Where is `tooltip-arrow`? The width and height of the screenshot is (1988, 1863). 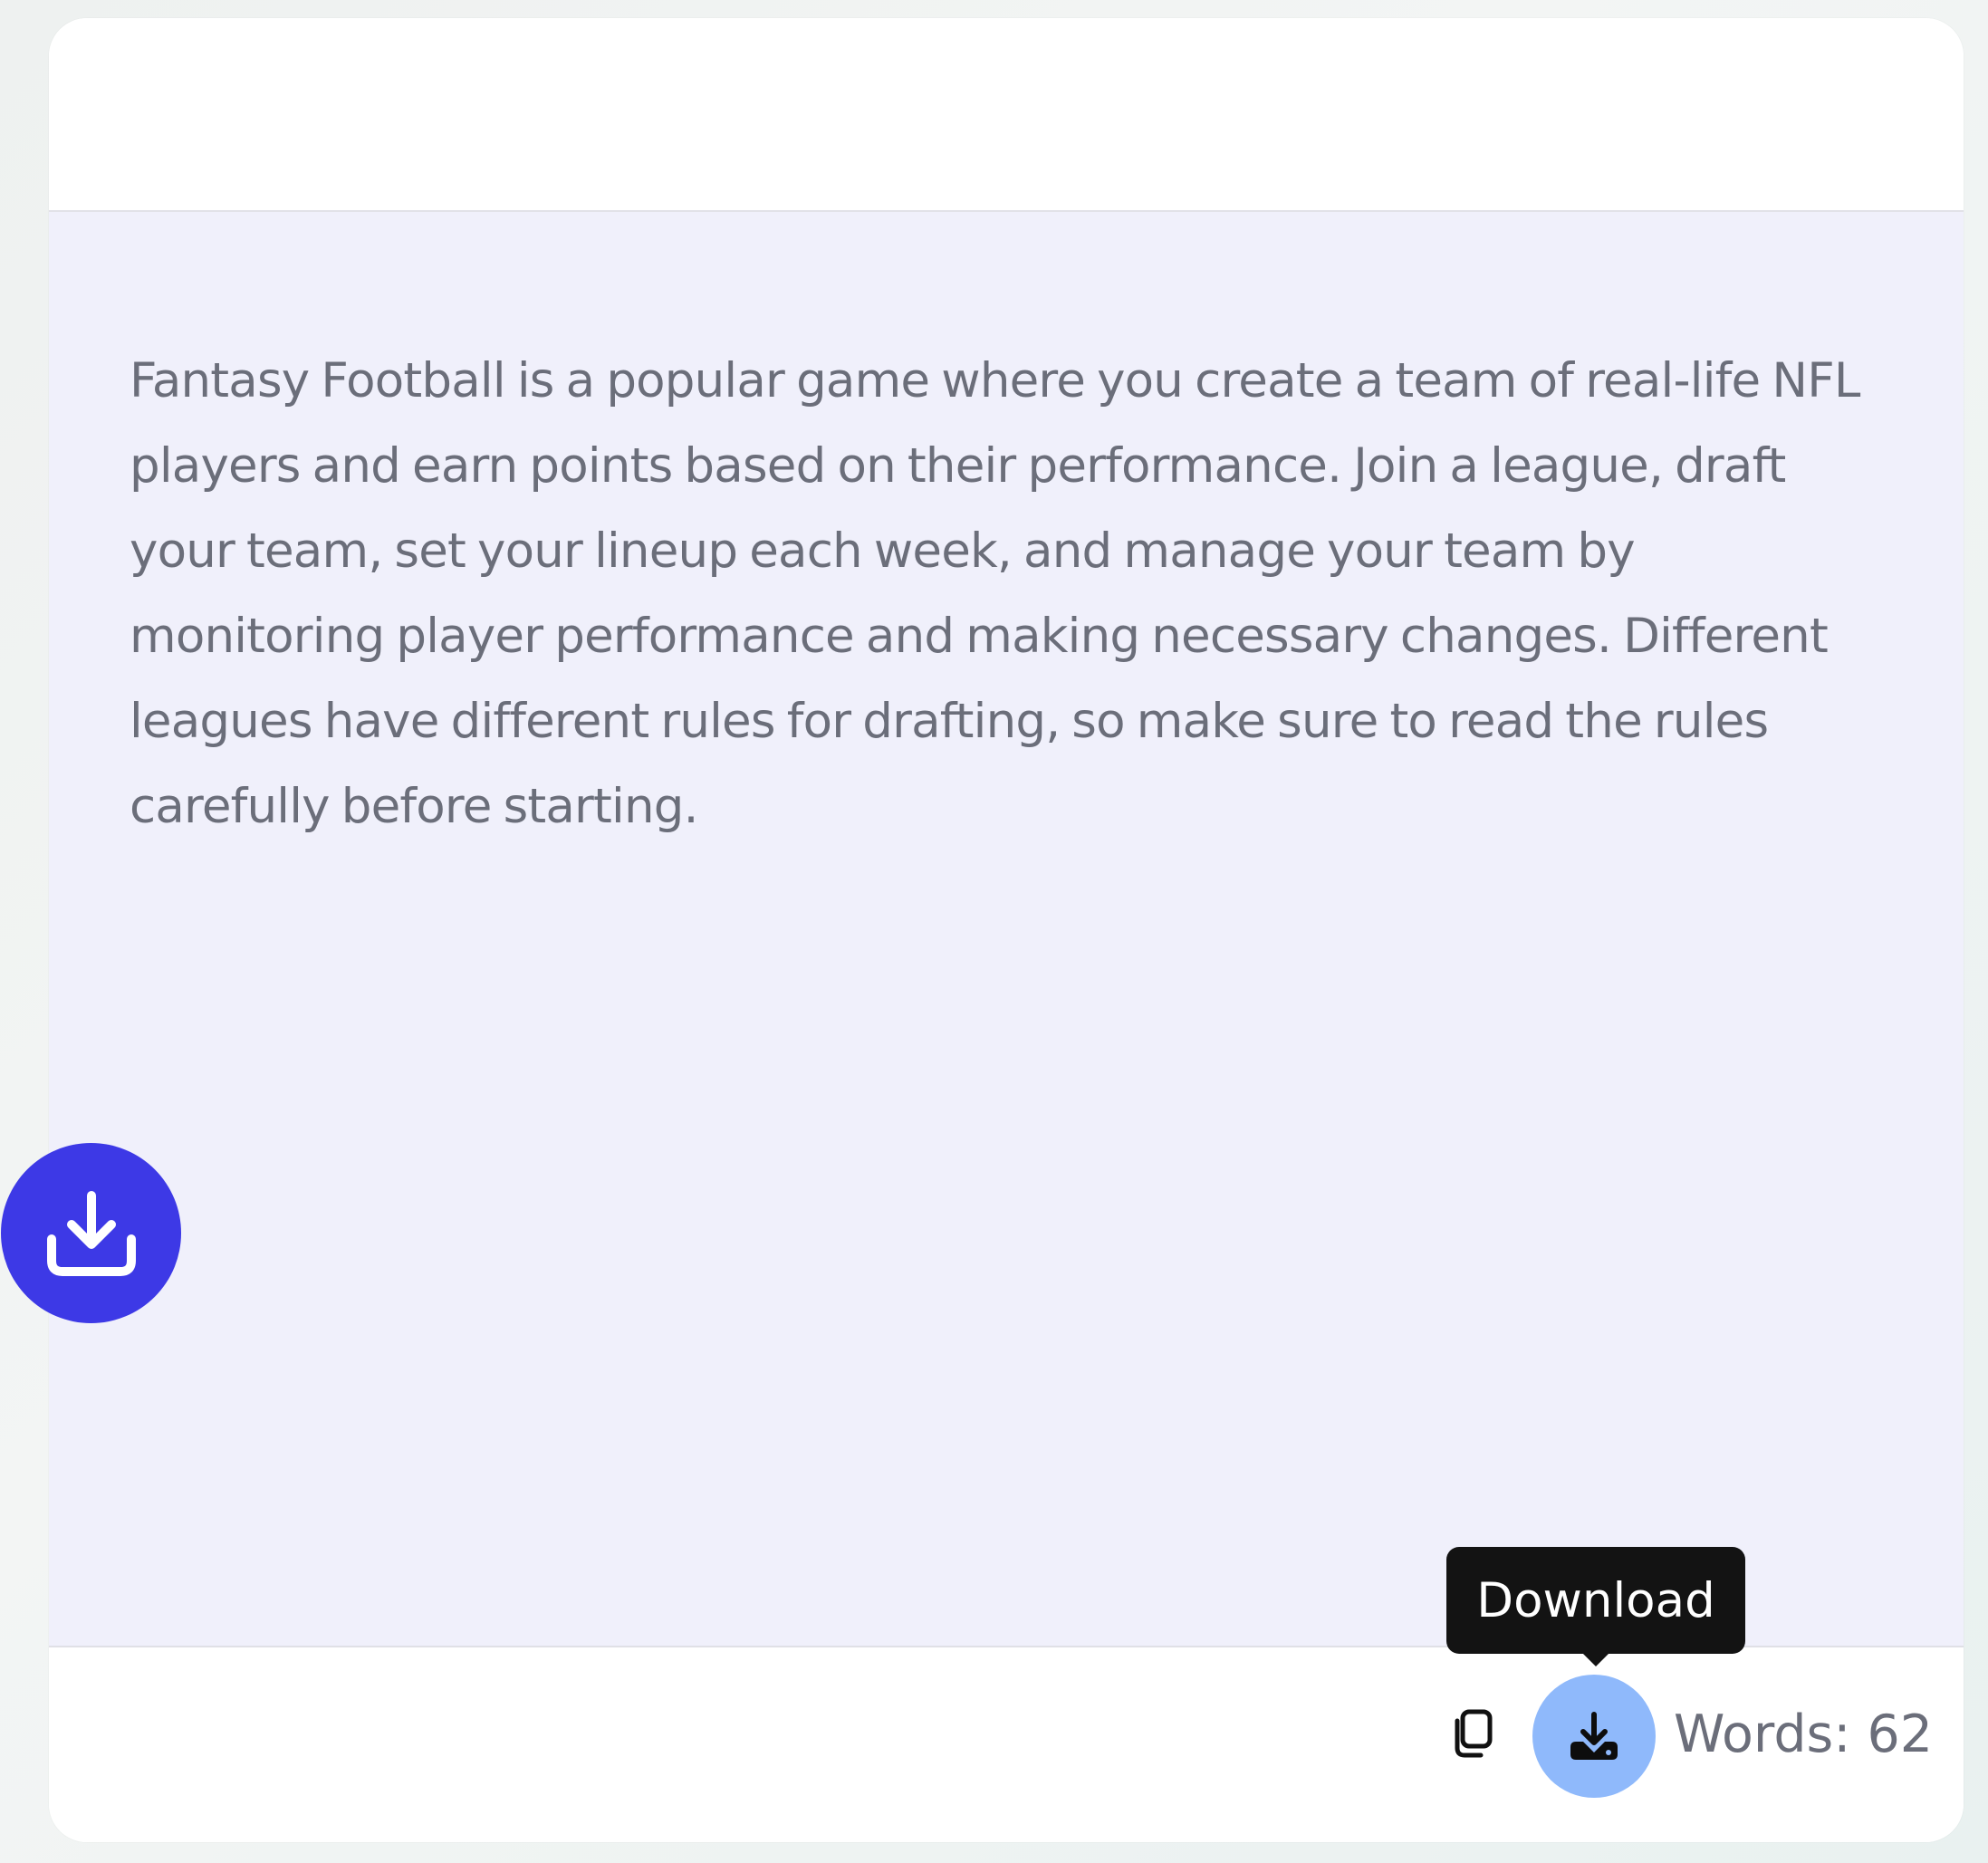 tooltip-arrow is located at coordinates (1595, 1659).